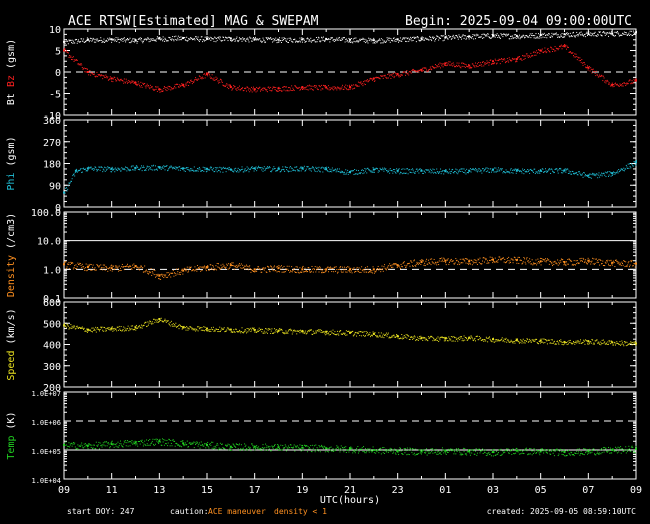  I want to click on y-tick-label-mag: 0, so click(58, 73).